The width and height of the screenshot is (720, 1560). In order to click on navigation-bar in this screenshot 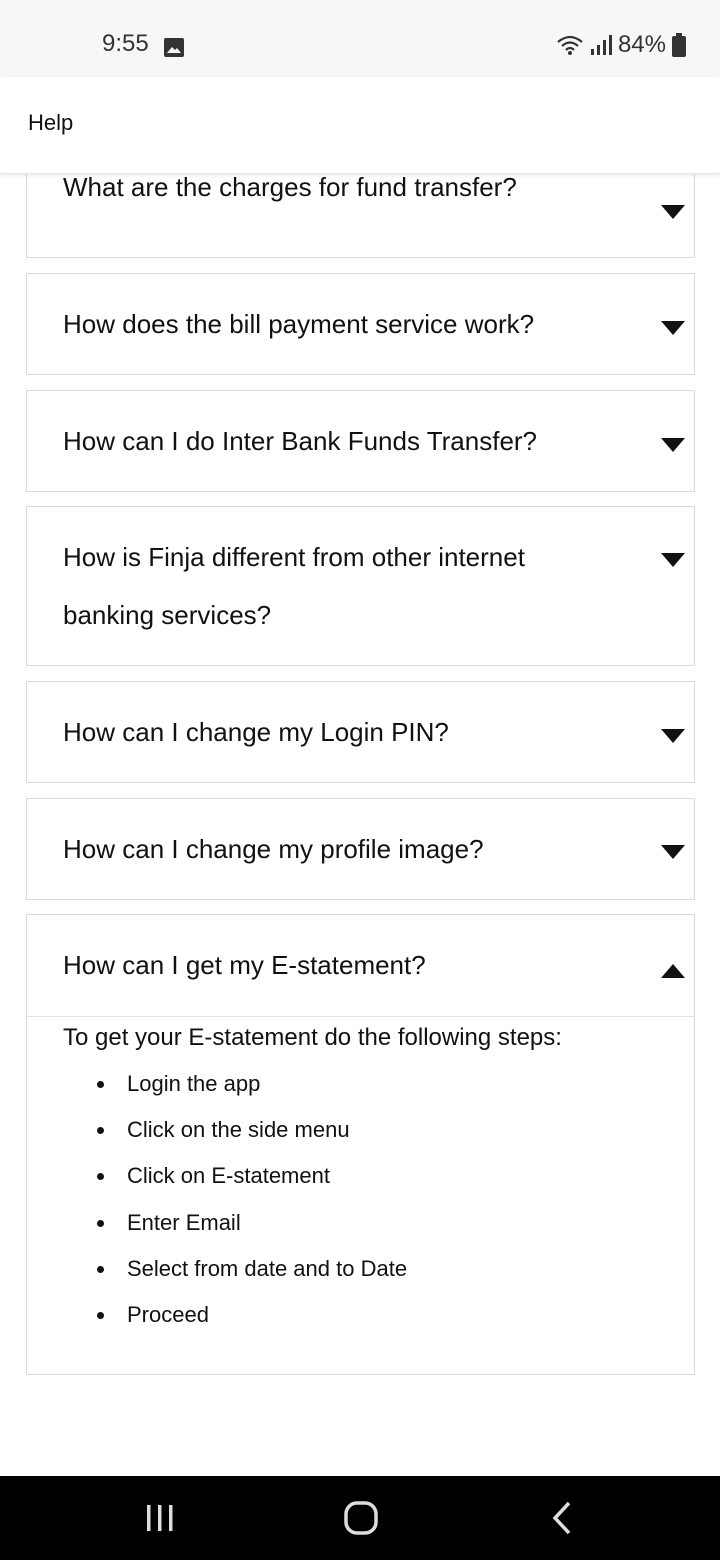, I will do `click(360, 1518)`.